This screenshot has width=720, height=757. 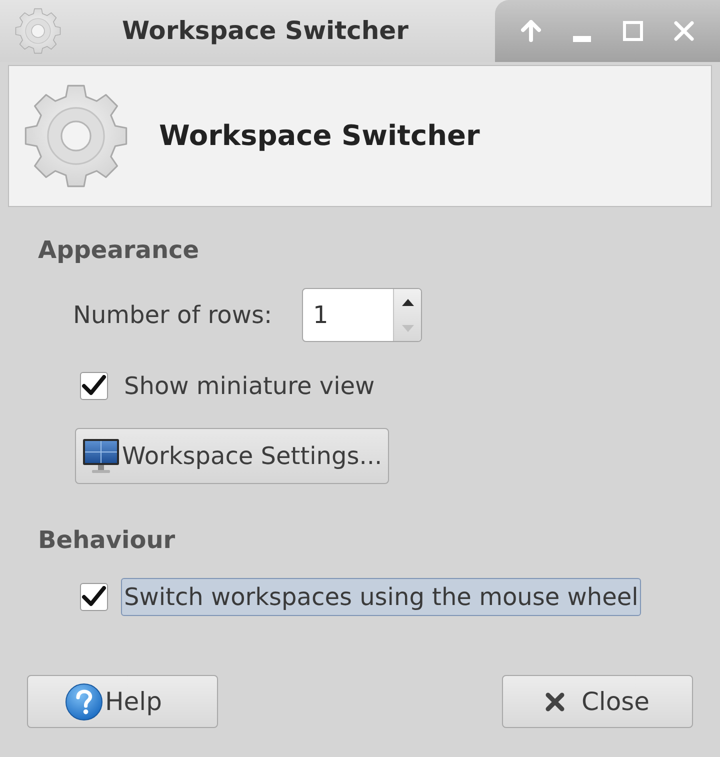 What do you see at coordinates (408, 328) in the screenshot?
I see `caret-down-icon` at bounding box center [408, 328].